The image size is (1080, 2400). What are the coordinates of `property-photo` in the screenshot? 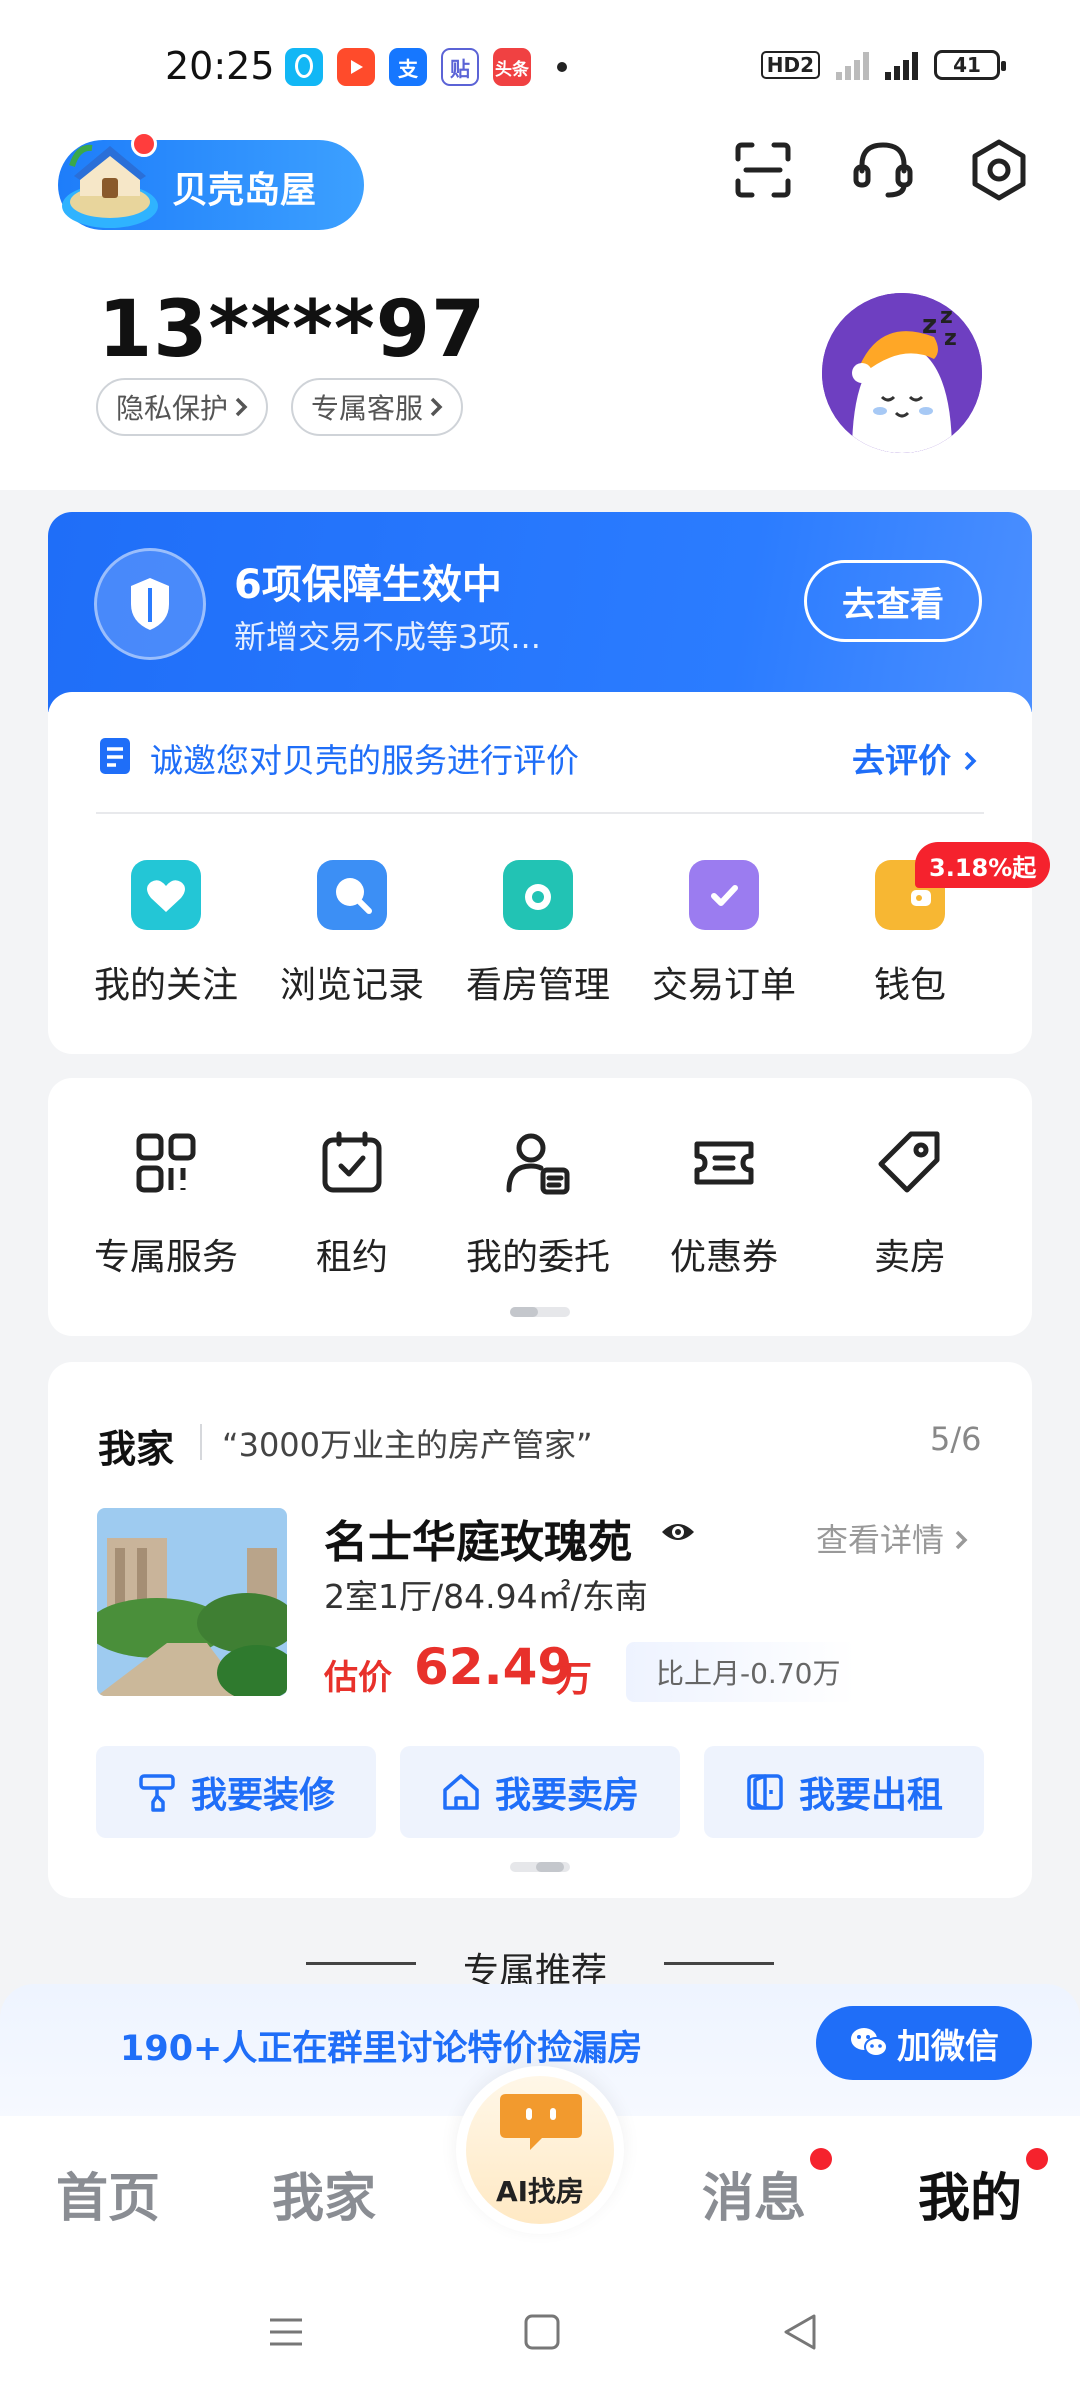 It's located at (192, 1602).